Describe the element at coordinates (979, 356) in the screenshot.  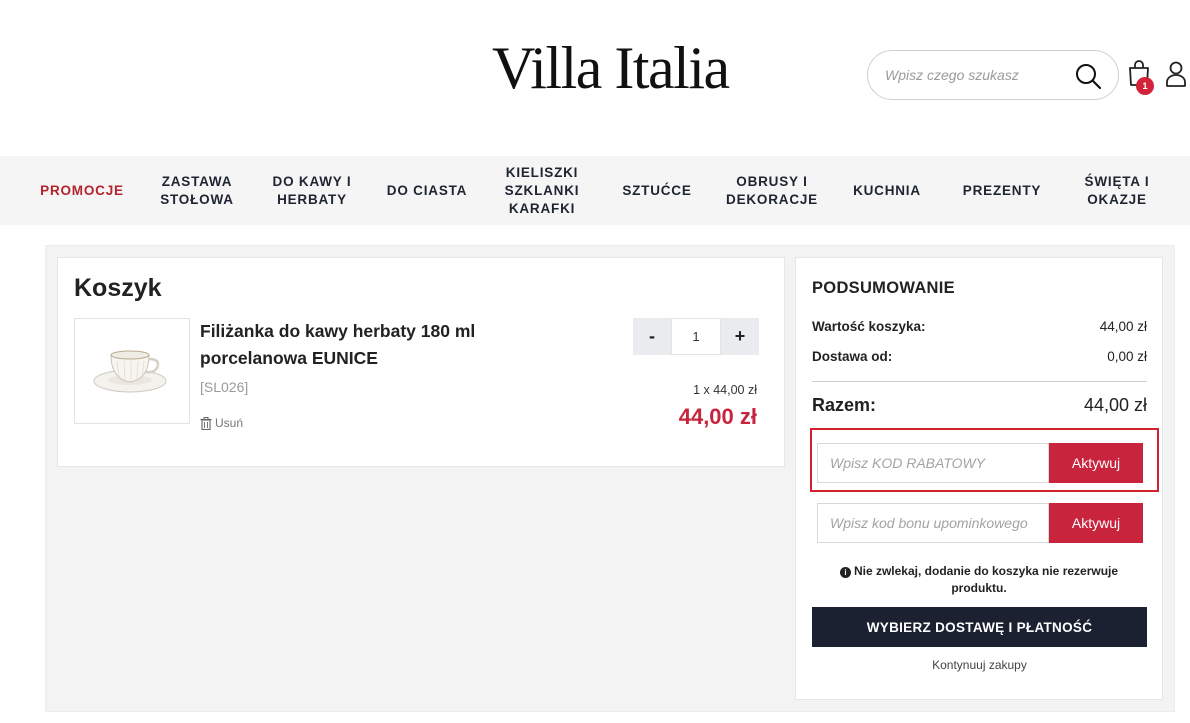
I see `delivery-row: Dostawa od: 0,00 zł` at that location.